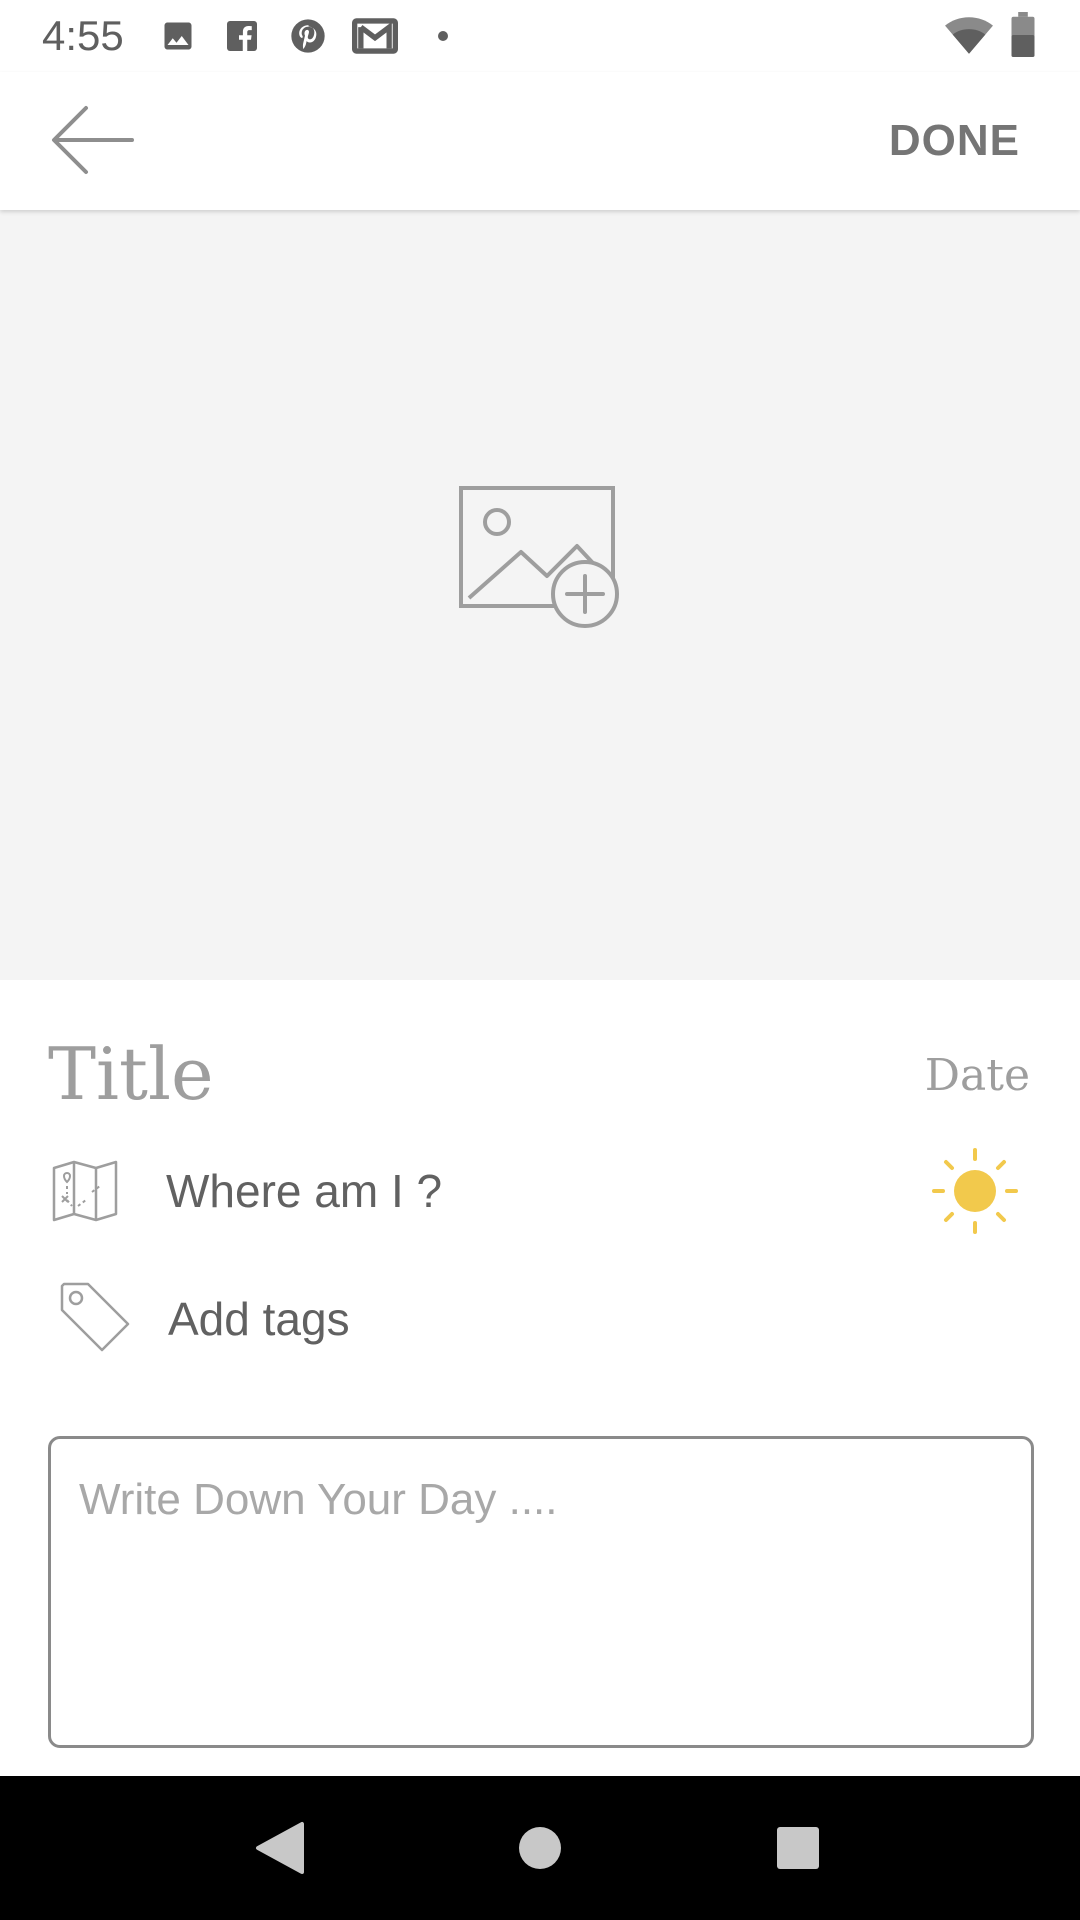 This screenshot has height=1920, width=1080. What do you see at coordinates (95, 1317) in the screenshot?
I see `tag-icon` at bounding box center [95, 1317].